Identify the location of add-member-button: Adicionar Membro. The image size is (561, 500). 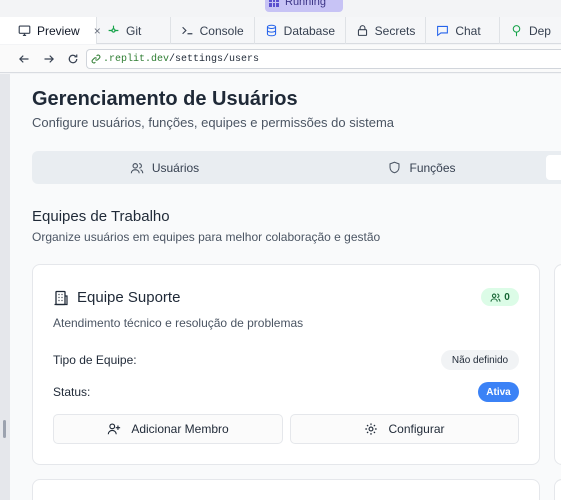
(168, 429).